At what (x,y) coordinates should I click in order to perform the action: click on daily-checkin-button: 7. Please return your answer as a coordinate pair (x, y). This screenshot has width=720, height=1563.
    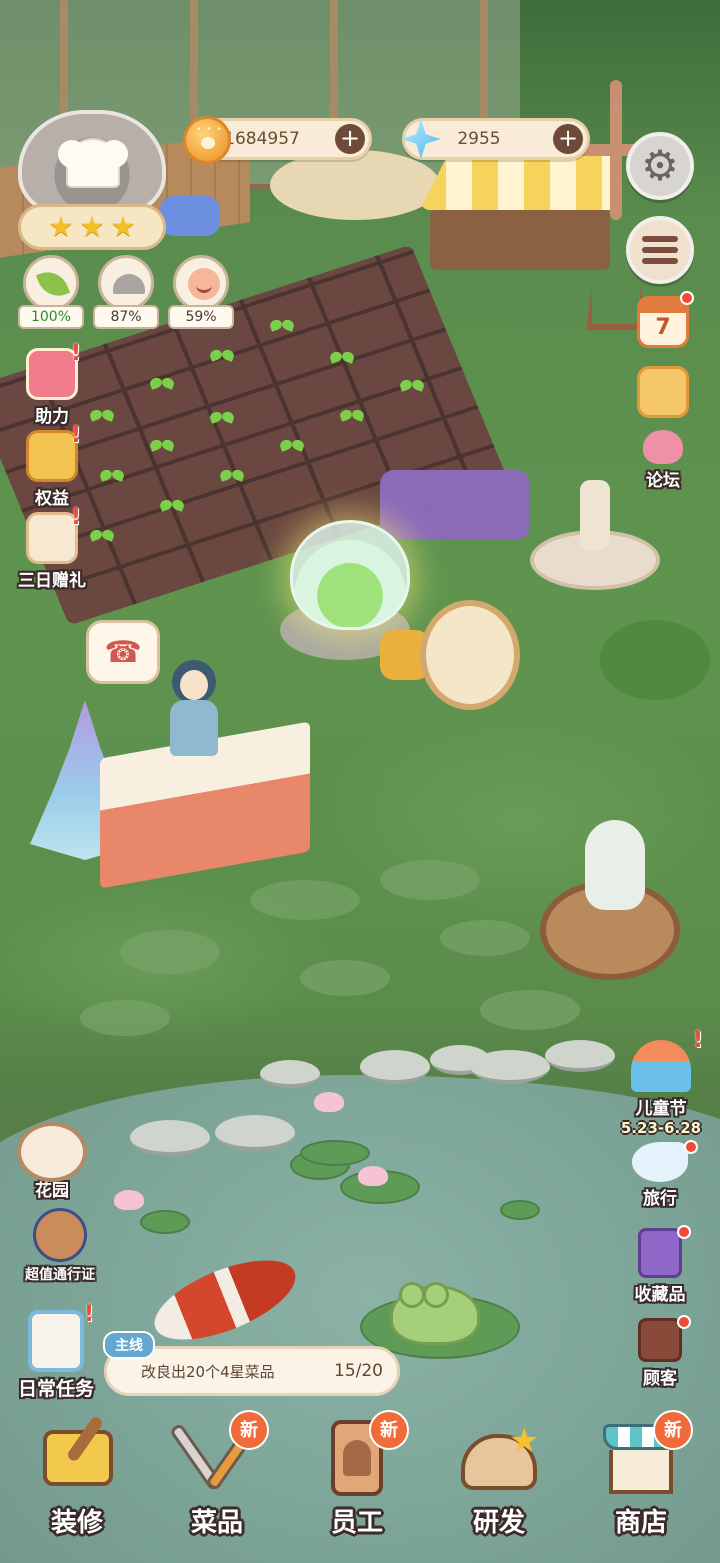
    Looking at the image, I should click on (663, 319).